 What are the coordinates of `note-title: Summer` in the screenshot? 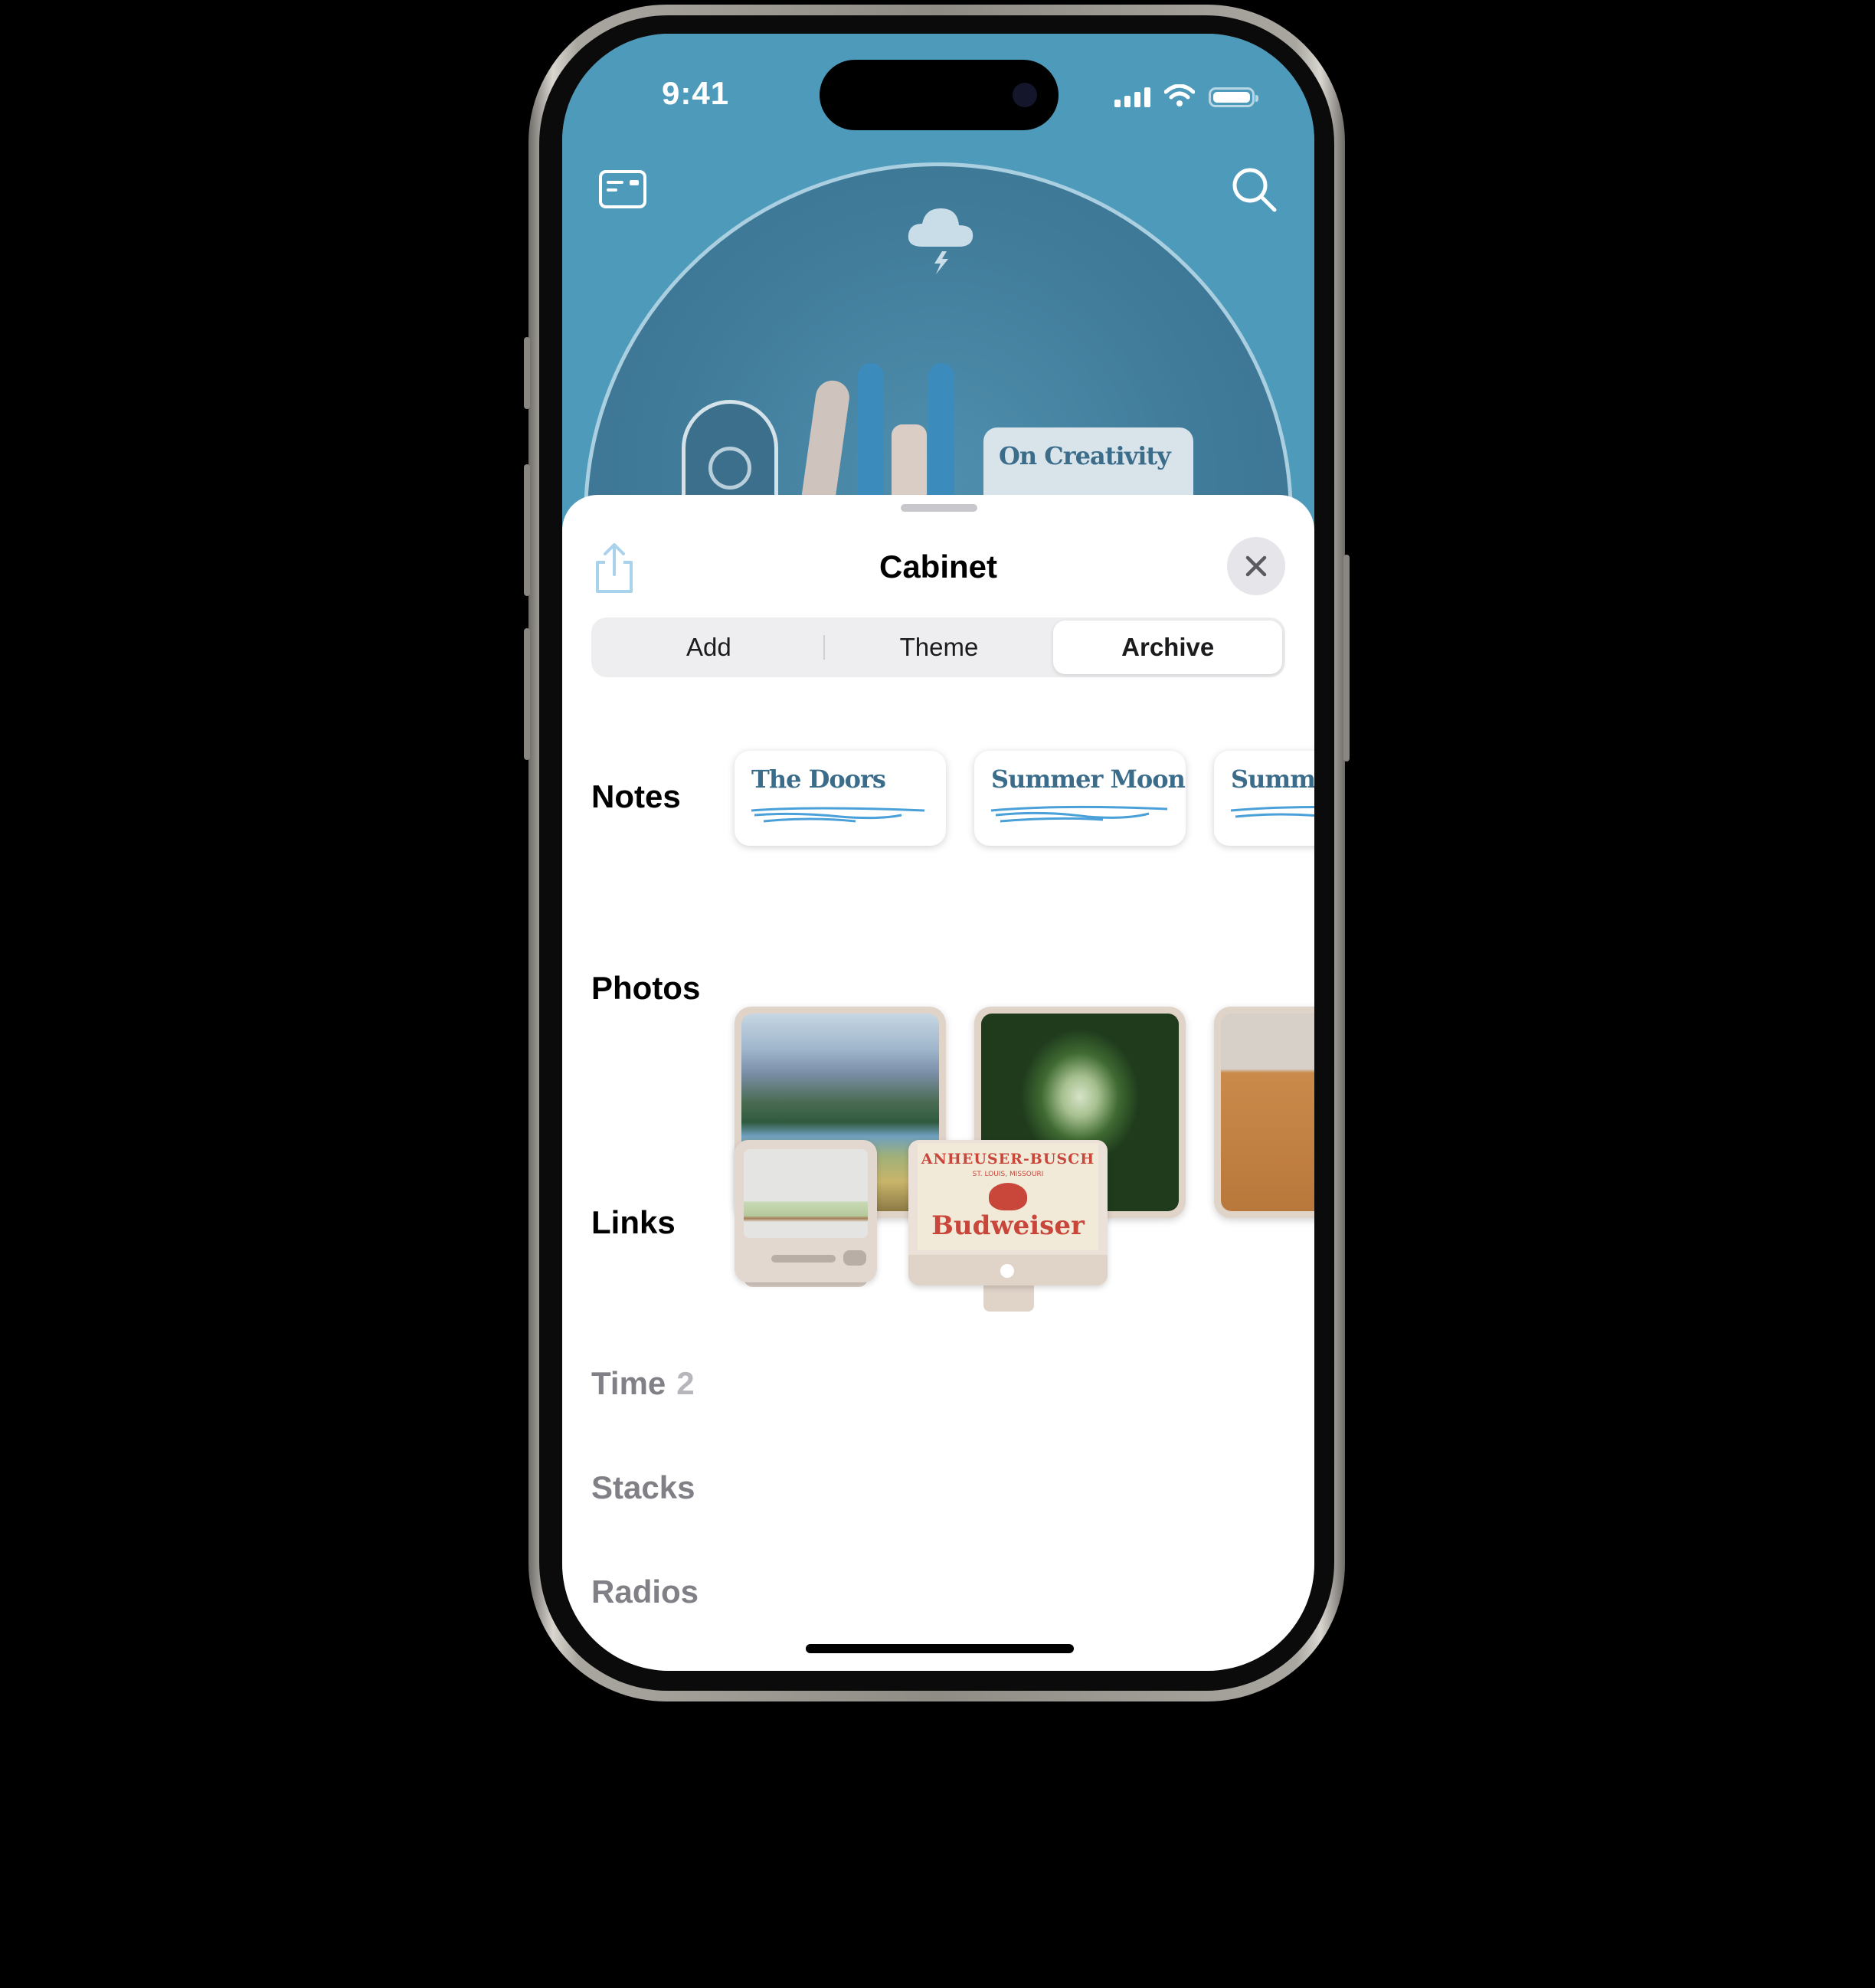 It's located at (1273, 780).